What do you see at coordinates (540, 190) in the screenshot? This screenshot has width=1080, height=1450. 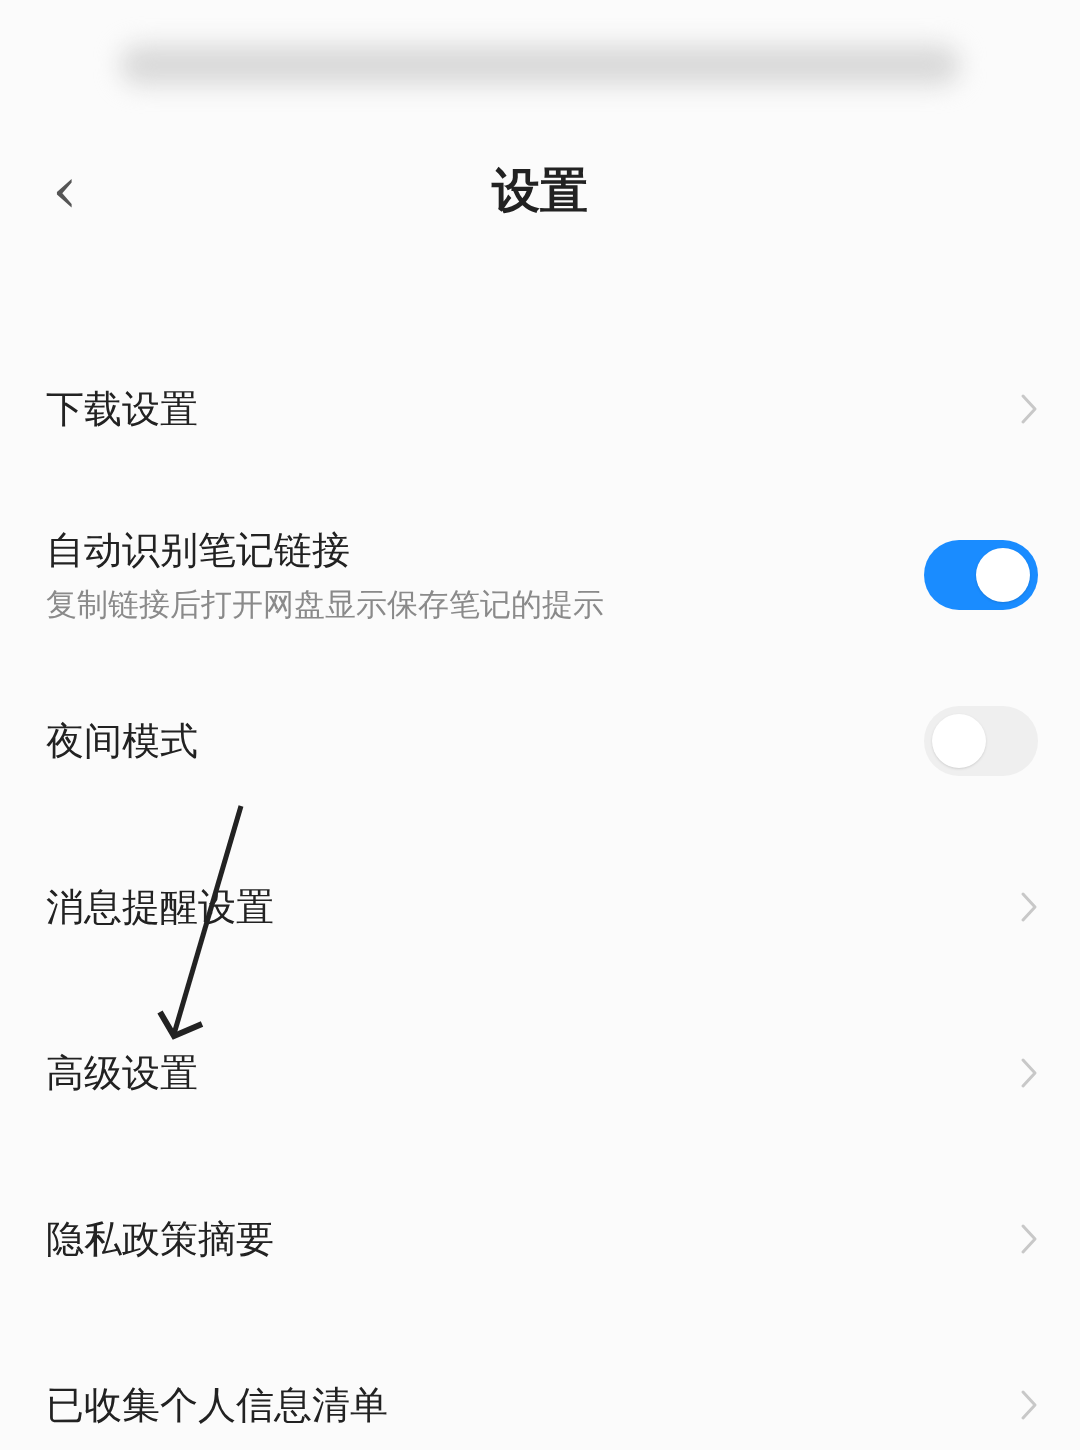 I see `page-title: 设置` at bounding box center [540, 190].